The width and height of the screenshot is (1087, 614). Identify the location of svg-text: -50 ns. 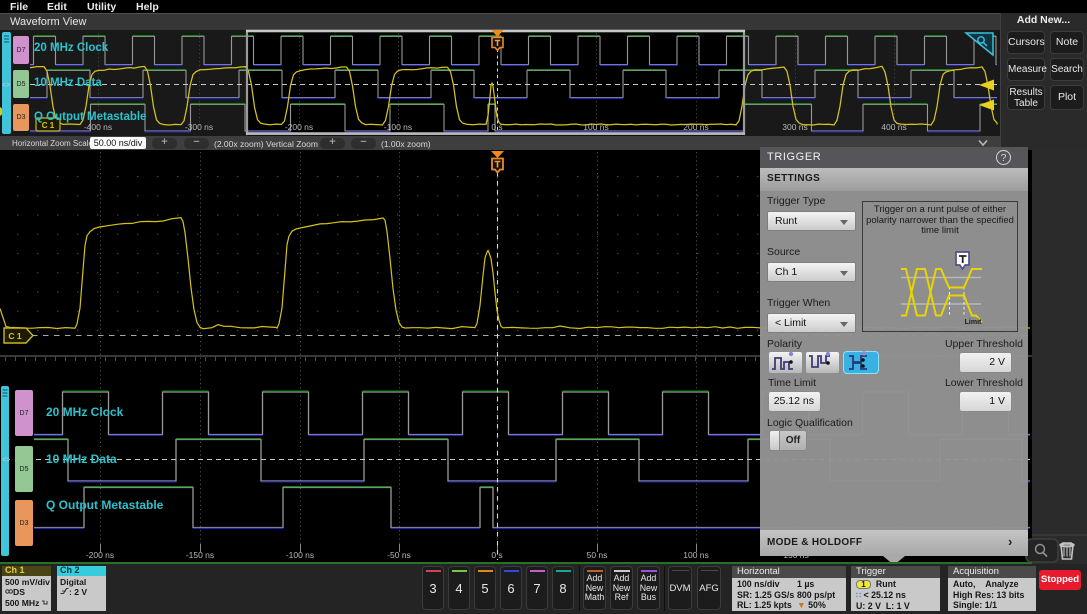
(399, 555).